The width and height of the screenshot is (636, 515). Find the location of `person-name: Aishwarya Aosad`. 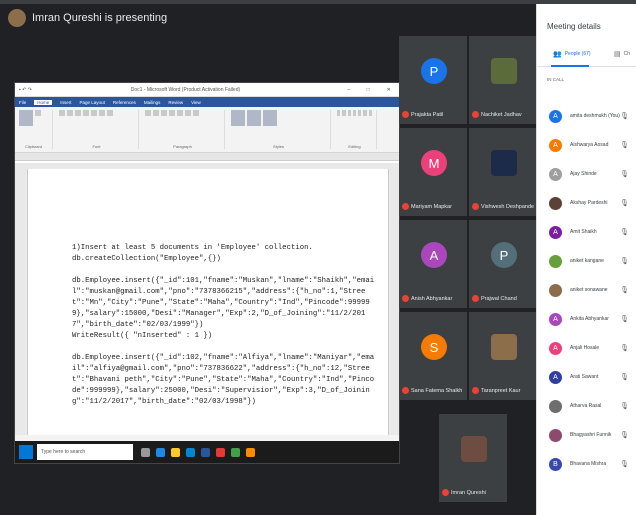

person-name: Aishwarya Aosad is located at coordinates (589, 145).